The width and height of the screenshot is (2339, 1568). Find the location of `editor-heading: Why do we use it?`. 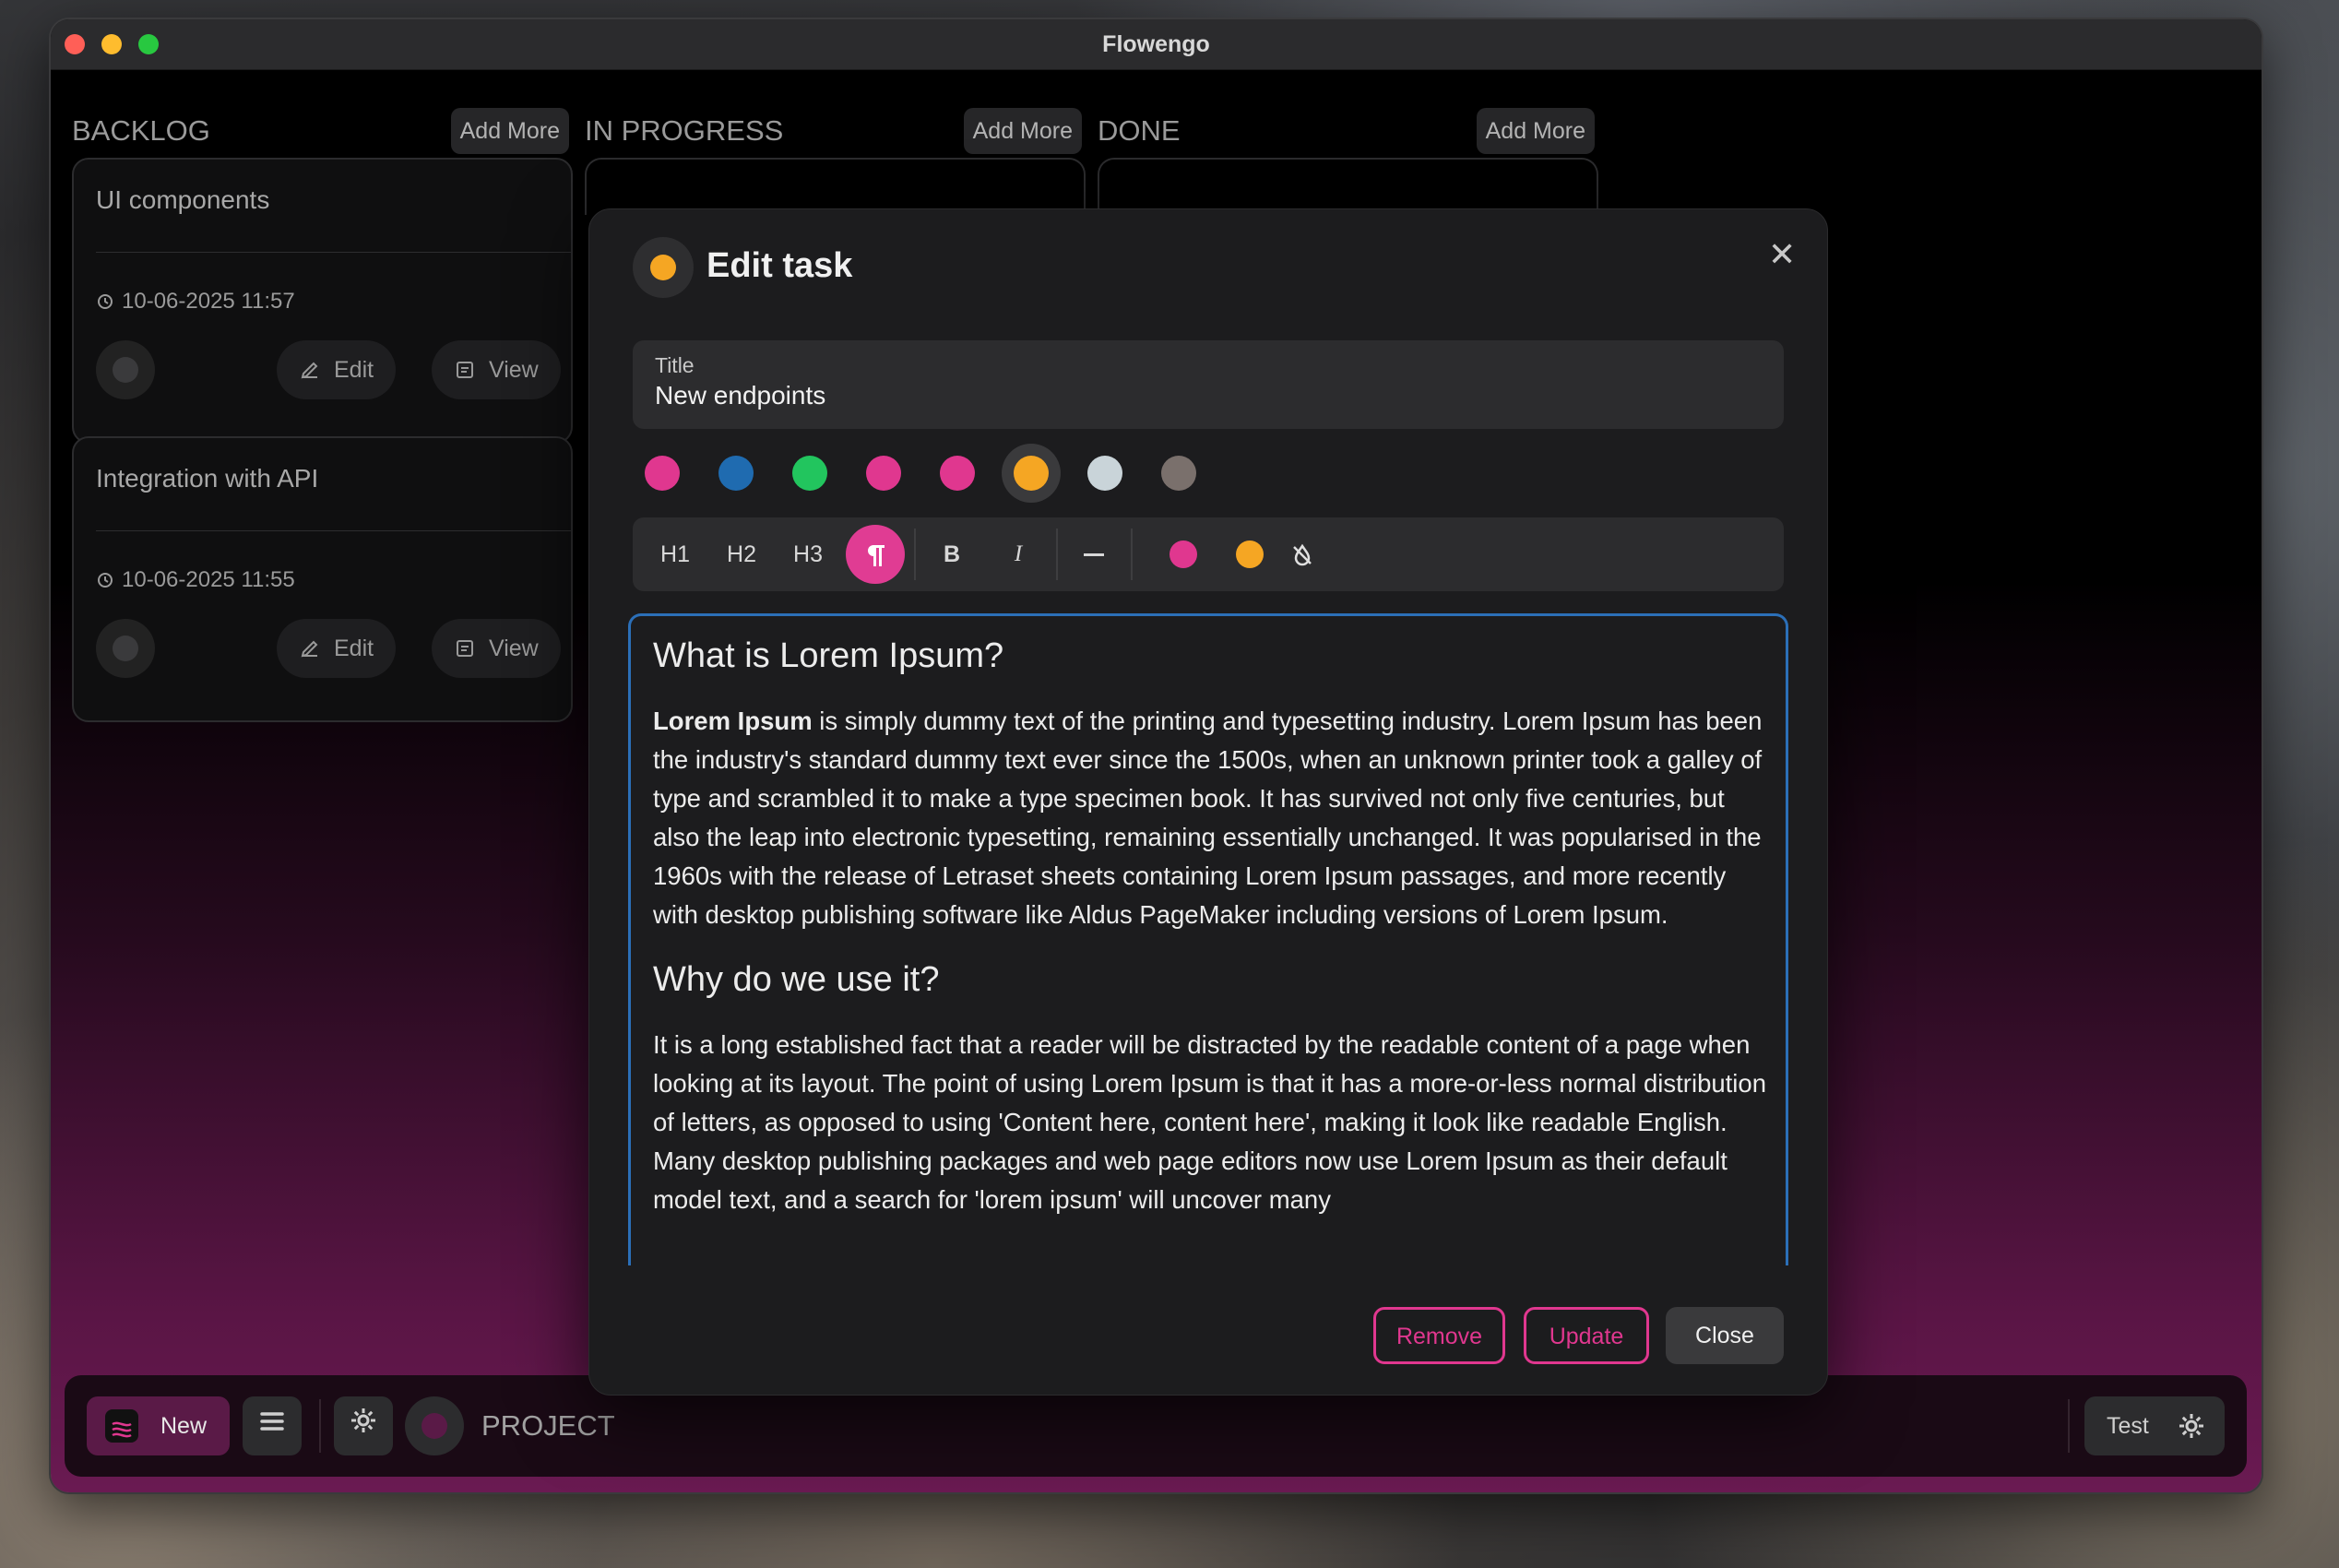

editor-heading: Why do we use it? is located at coordinates (797, 979).